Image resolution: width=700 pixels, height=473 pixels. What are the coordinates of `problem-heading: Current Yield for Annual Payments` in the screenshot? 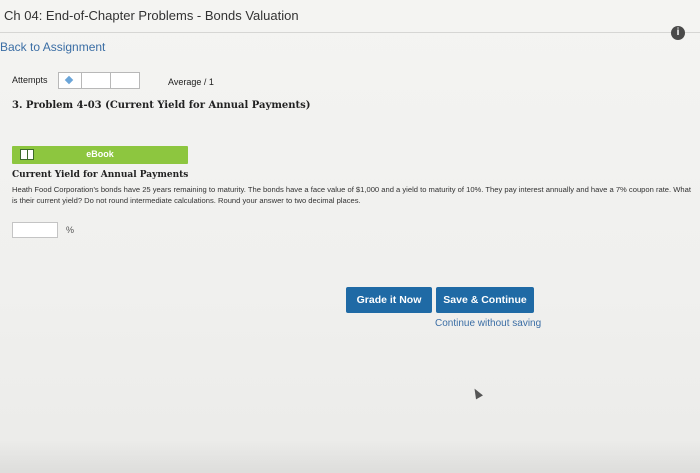 It's located at (100, 175).